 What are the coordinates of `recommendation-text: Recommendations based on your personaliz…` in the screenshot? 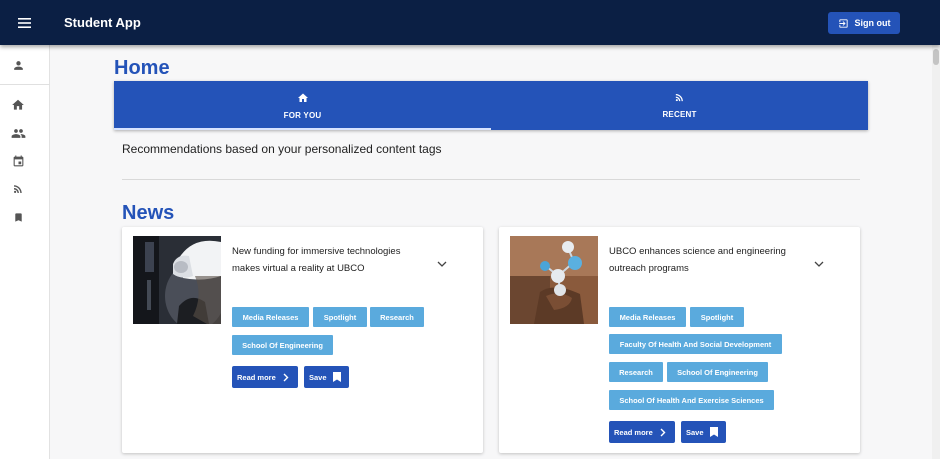 It's located at (282, 149).